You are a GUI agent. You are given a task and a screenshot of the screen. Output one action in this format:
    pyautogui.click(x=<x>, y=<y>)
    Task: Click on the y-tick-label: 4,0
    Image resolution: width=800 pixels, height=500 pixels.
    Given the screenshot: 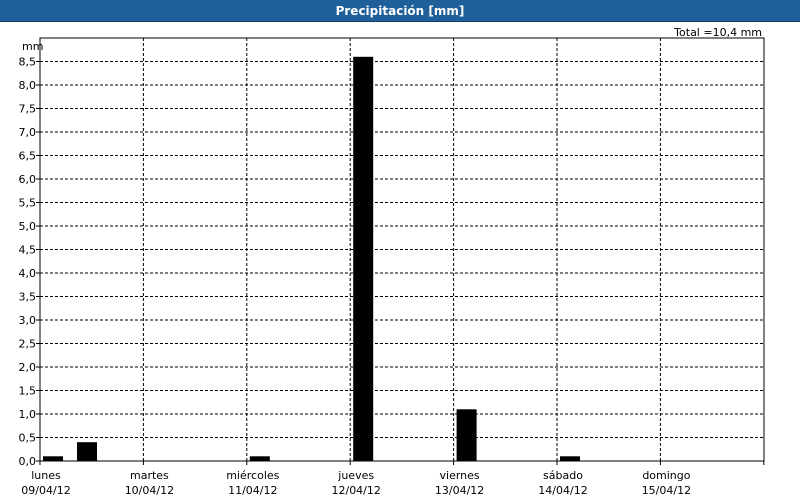 What is the action you would take?
    pyautogui.click(x=28, y=273)
    